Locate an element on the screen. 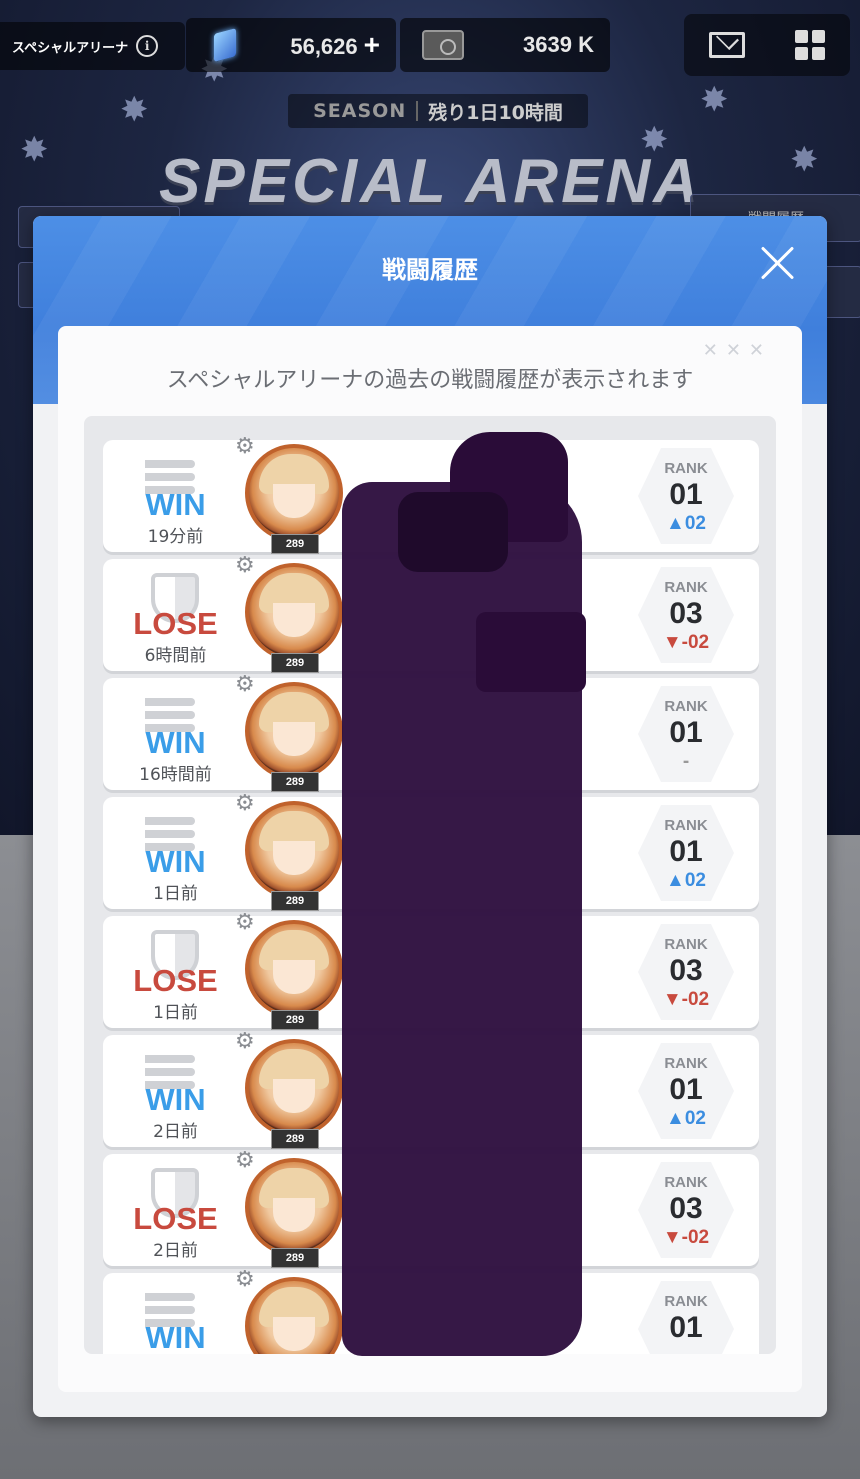 This screenshot has height=1479, width=860. gem-amount-wrap: 56,626 + is located at coordinates (335, 45).